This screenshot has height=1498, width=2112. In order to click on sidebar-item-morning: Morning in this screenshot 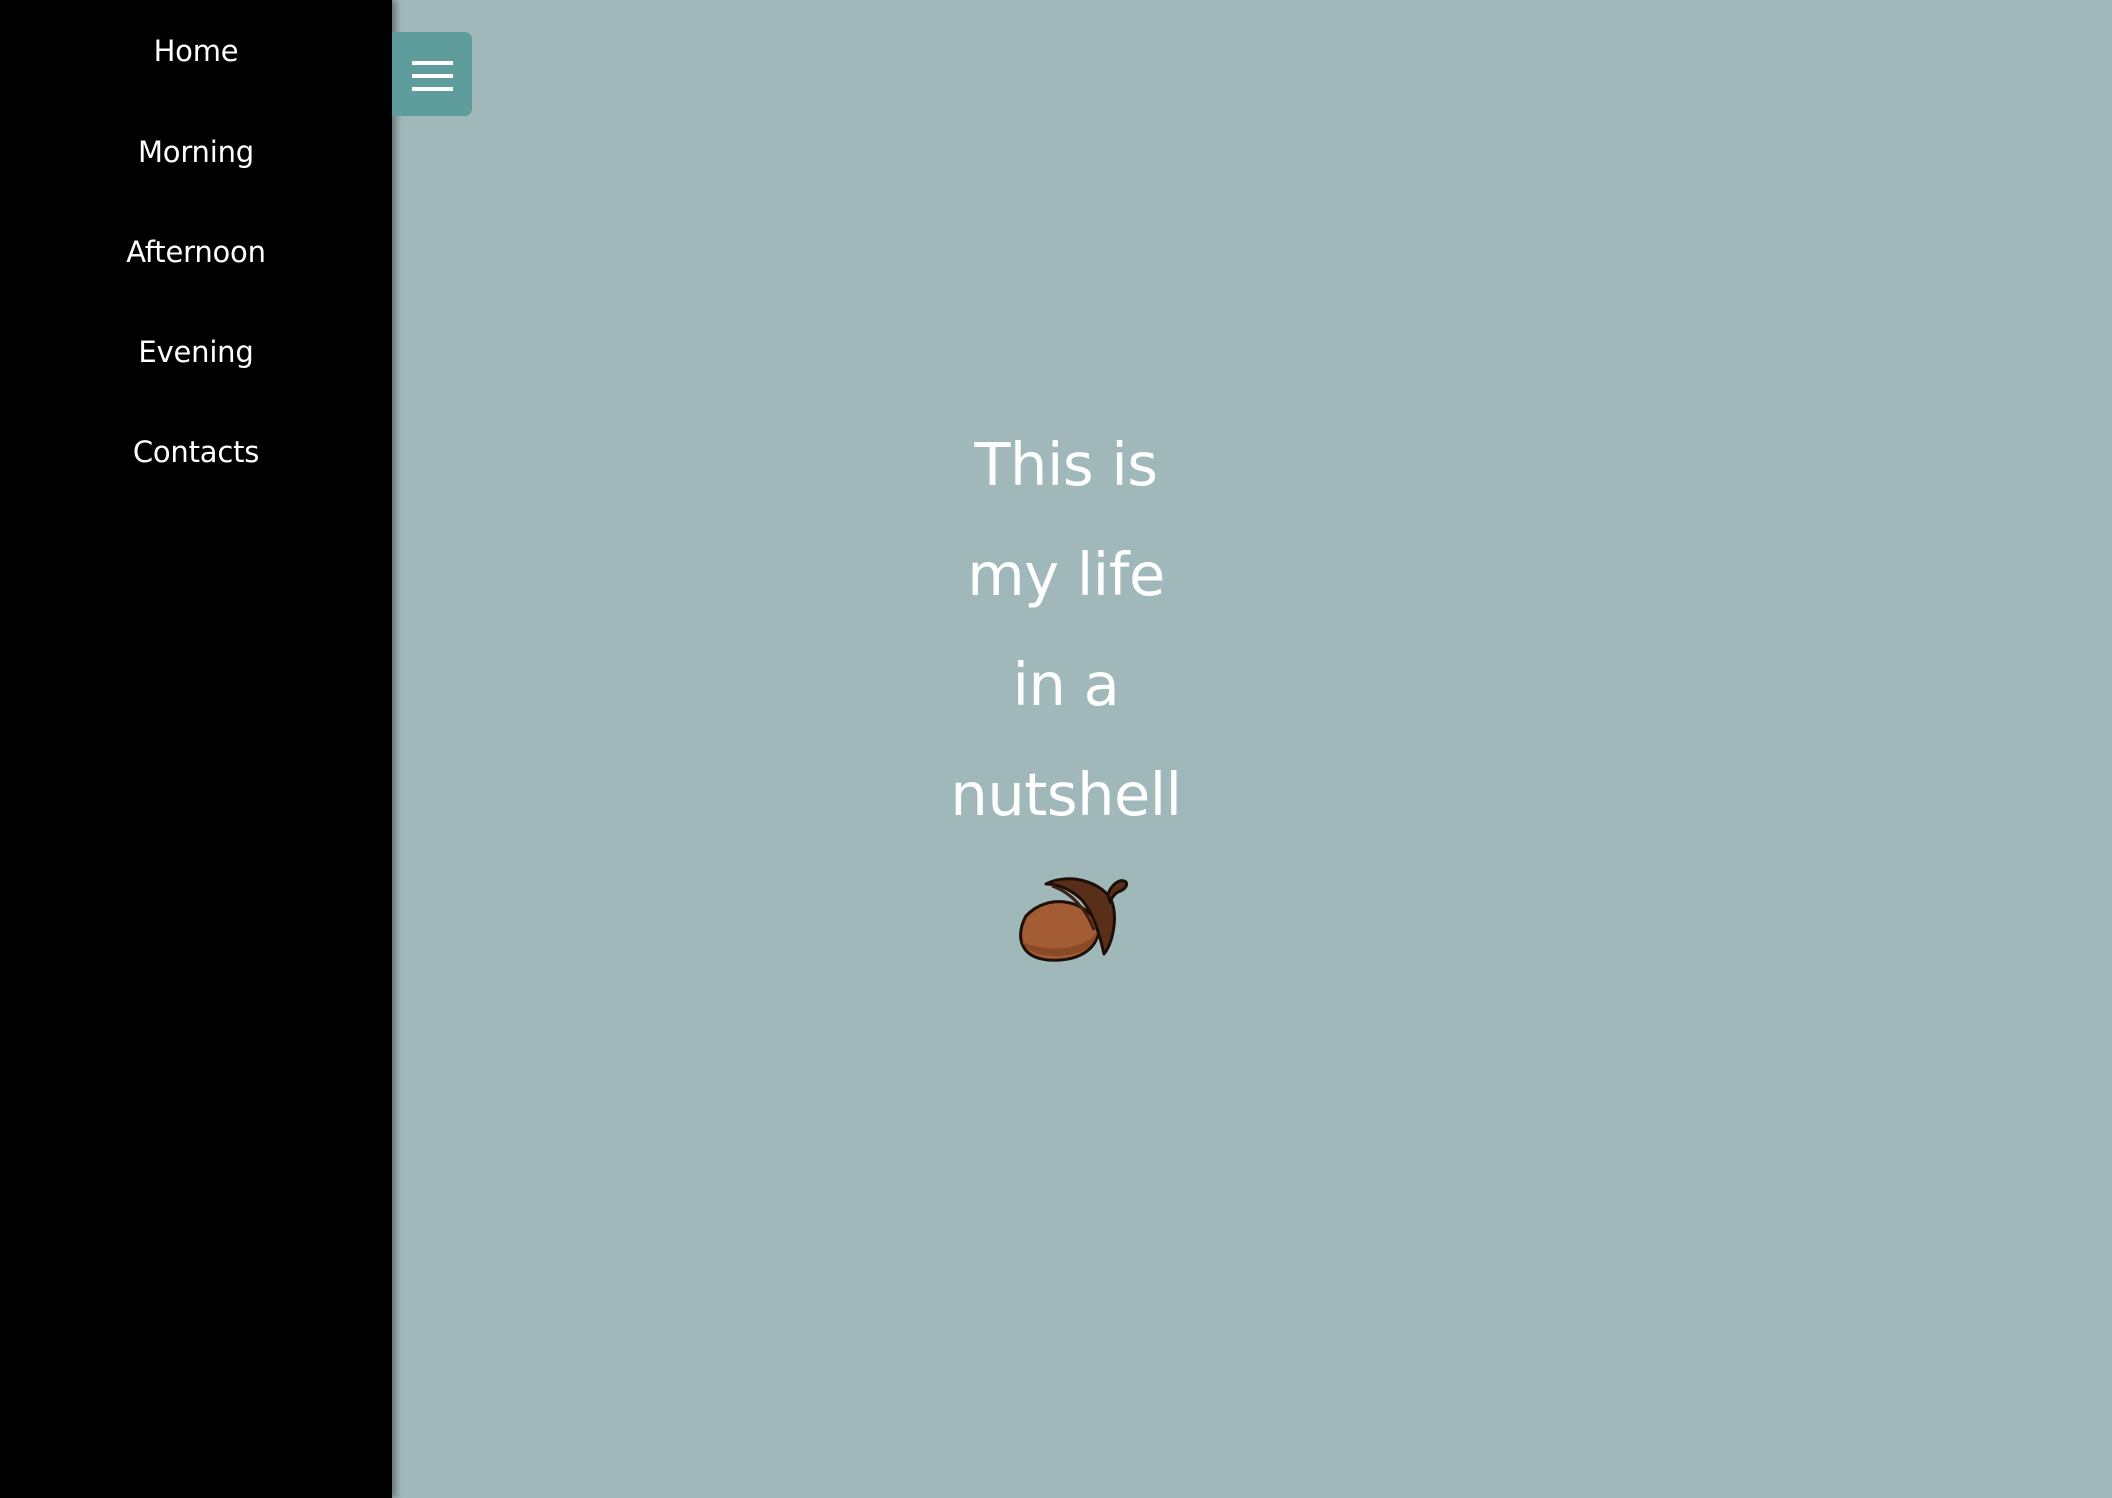, I will do `click(196, 152)`.